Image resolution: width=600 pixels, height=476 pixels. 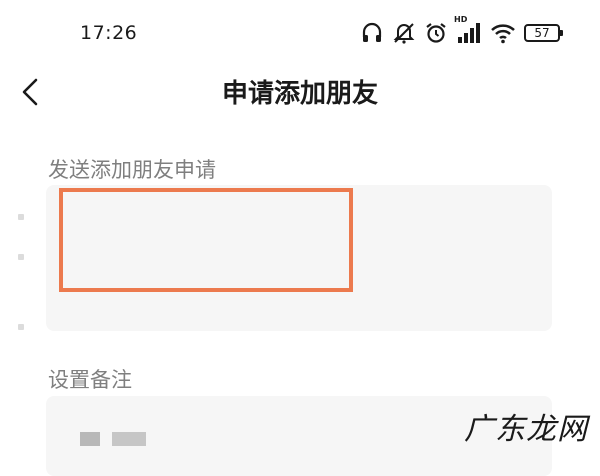 I want to click on battery-icon: 57, so click(x=543, y=33).